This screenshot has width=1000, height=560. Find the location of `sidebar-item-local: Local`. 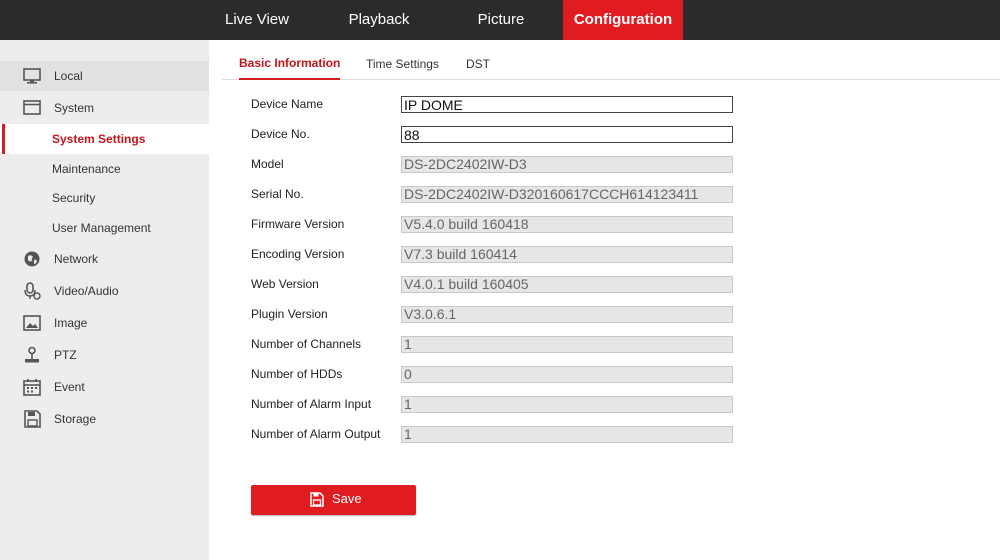

sidebar-item-local: Local is located at coordinates (104, 76).